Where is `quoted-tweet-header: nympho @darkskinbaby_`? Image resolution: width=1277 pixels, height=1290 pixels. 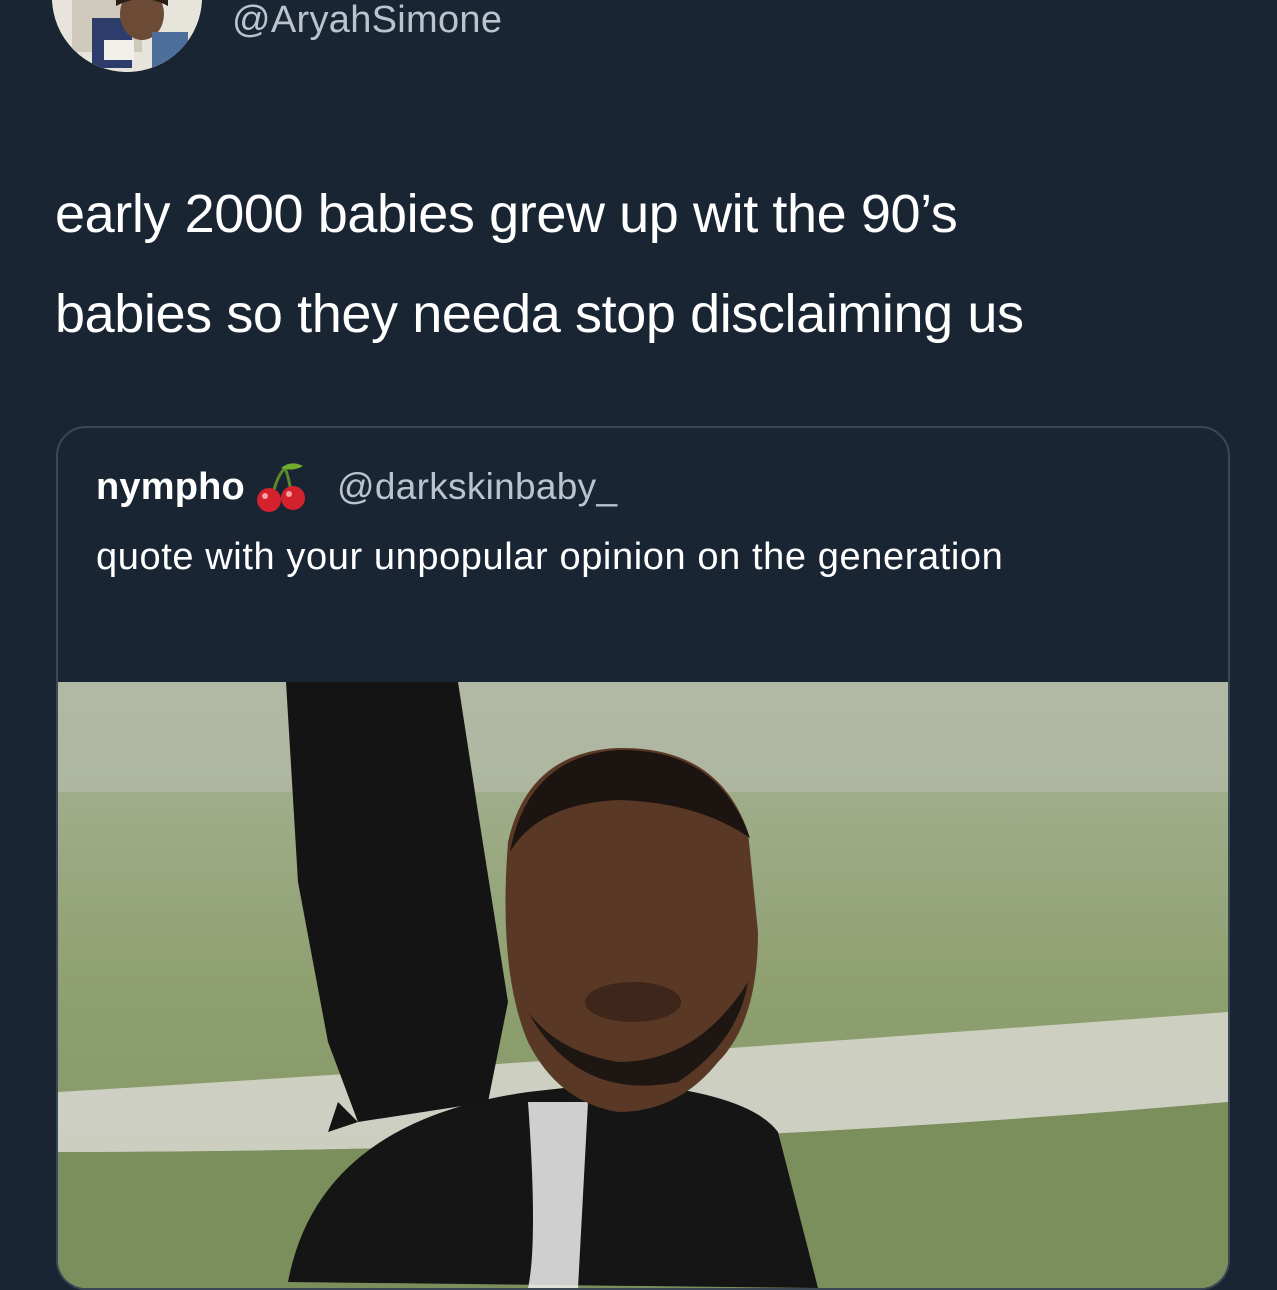
quoted-tweet-header: nympho @darkskinbaby_ is located at coordinates (356, 487).